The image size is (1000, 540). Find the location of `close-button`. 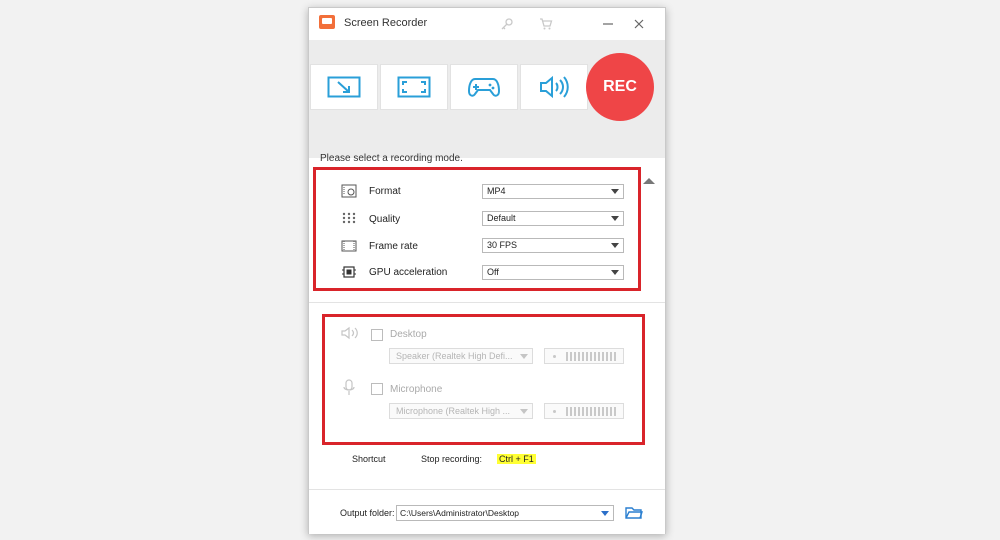

close-button is located at coordinates (639, 24).